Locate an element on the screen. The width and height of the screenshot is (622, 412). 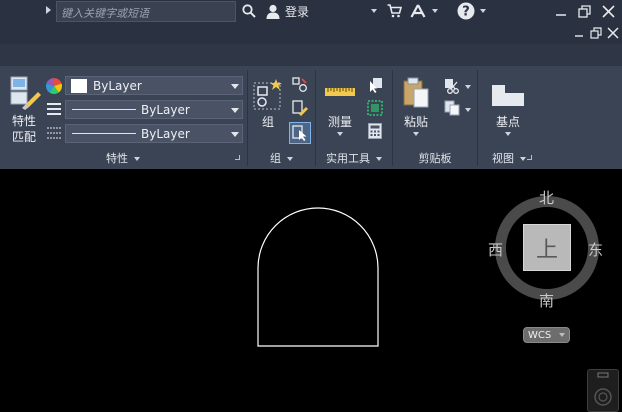
linetype-icon is located at coordinates (54, 109).